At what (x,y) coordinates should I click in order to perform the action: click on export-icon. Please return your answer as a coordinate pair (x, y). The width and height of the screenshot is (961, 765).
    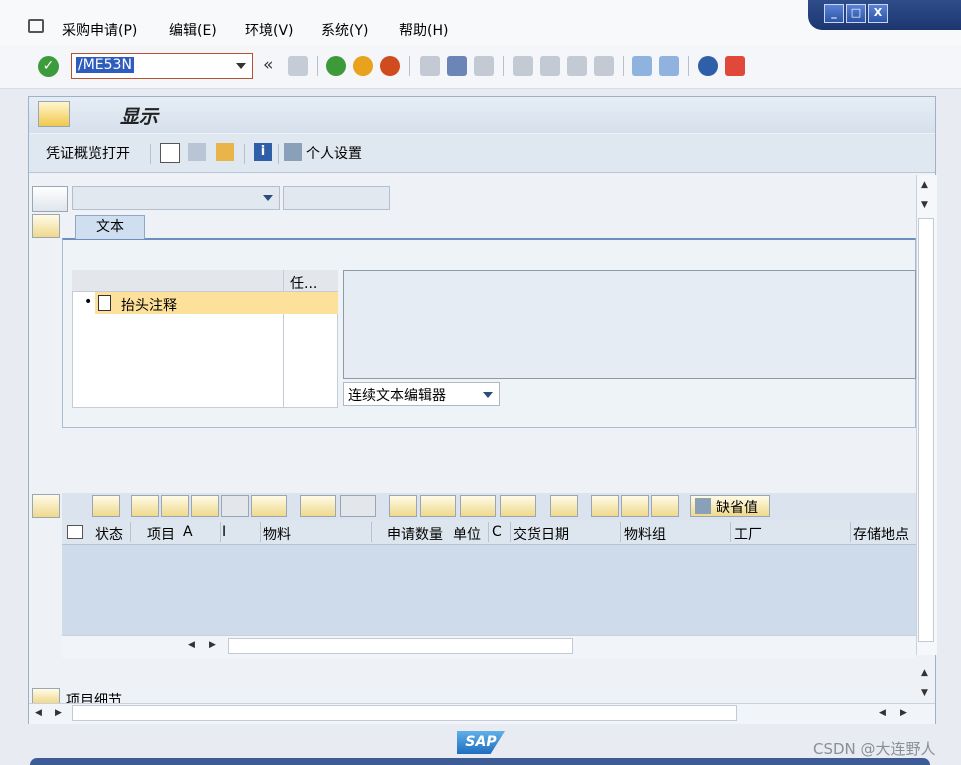
    Looking at the image, I should click on (478, 506).